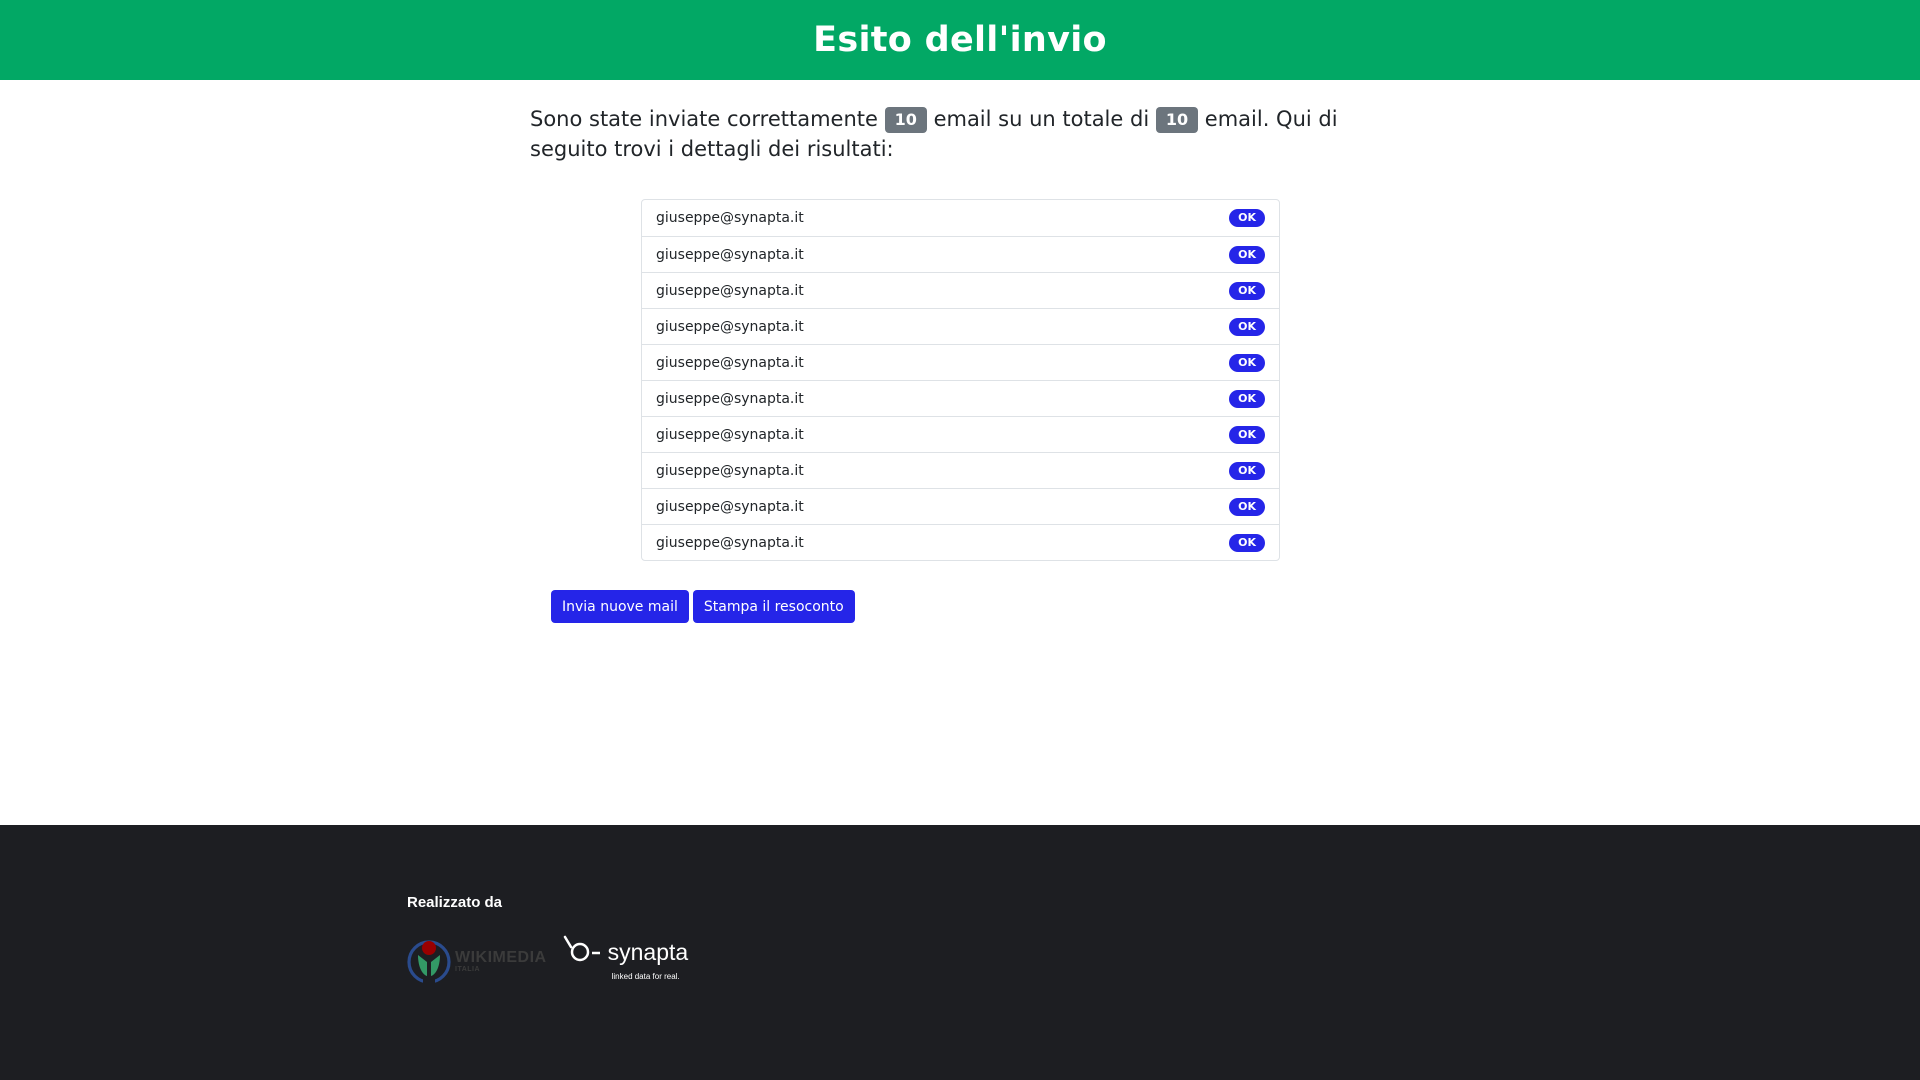 This screenshot has height=1080, width=1920. What do you see at coordinates (501, 957) in the screenshot?
I see `wikimedia-name: WIKIMEDIA` at bounding box center [501, 957].